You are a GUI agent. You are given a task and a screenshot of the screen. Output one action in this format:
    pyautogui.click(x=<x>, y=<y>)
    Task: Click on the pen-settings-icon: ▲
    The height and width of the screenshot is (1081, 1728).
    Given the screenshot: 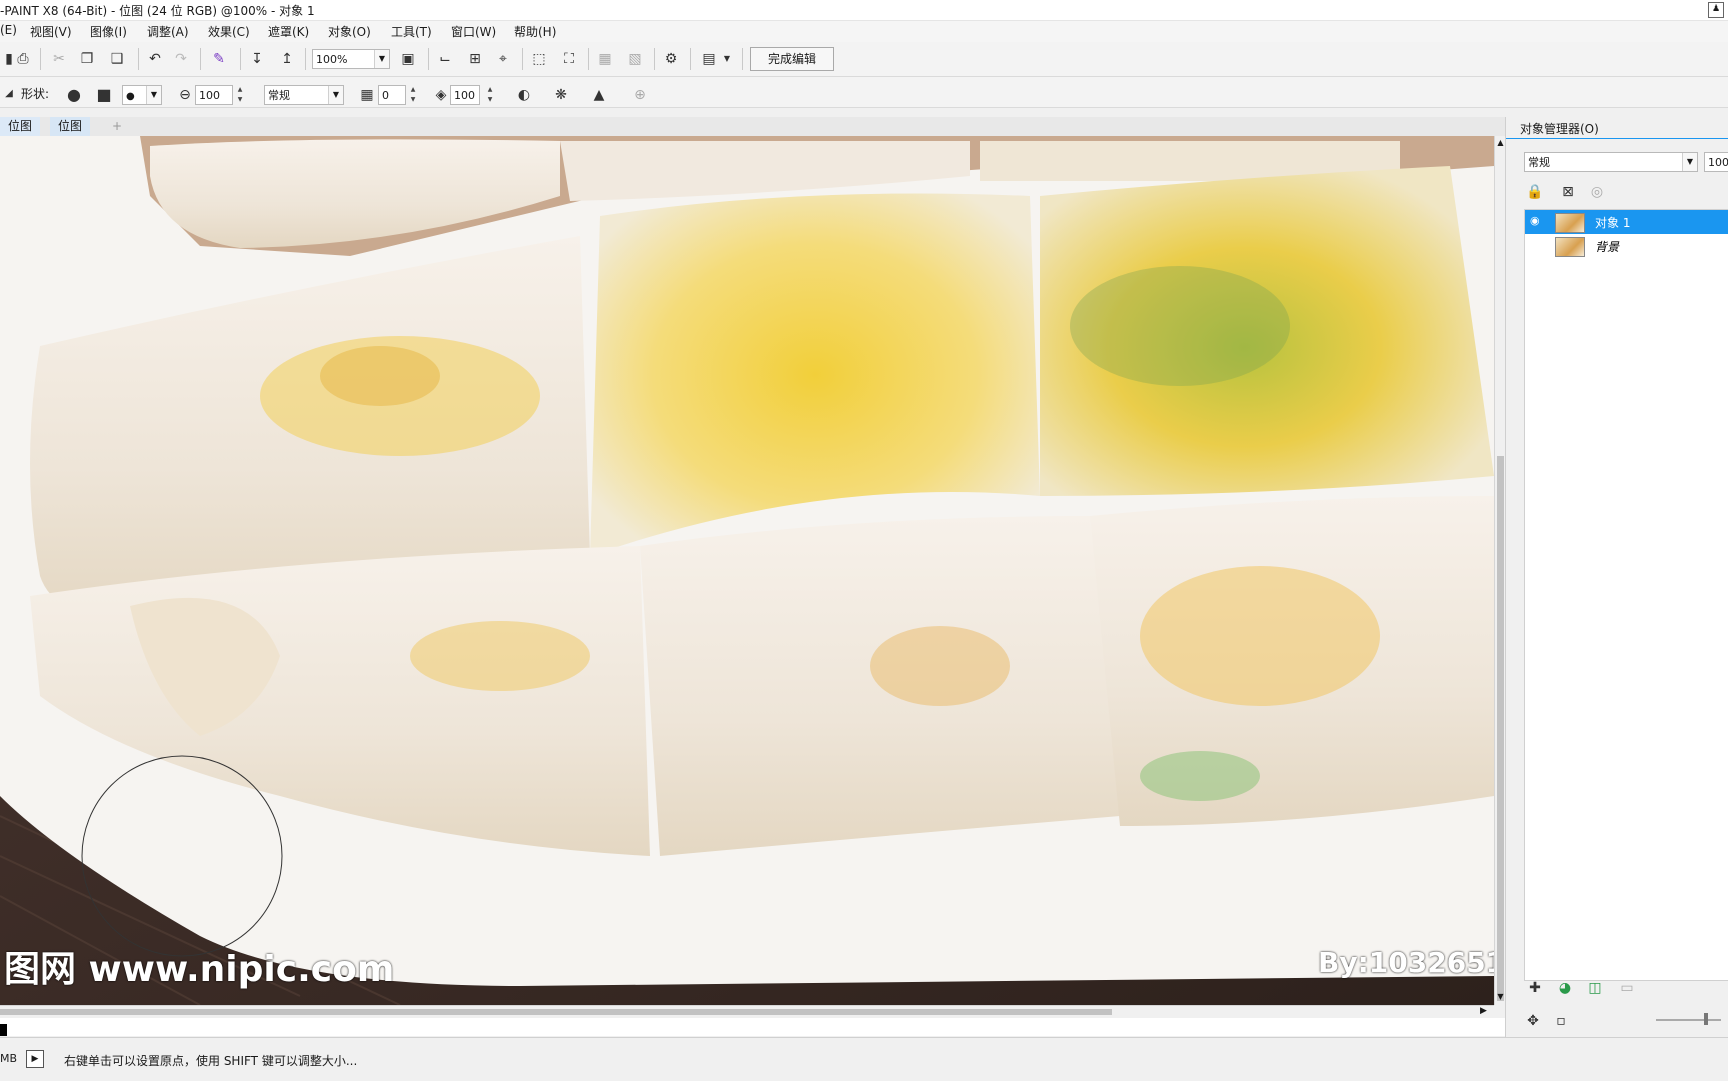 What is the action you would take?
    pyautogui.click(x=599, y=95)
    